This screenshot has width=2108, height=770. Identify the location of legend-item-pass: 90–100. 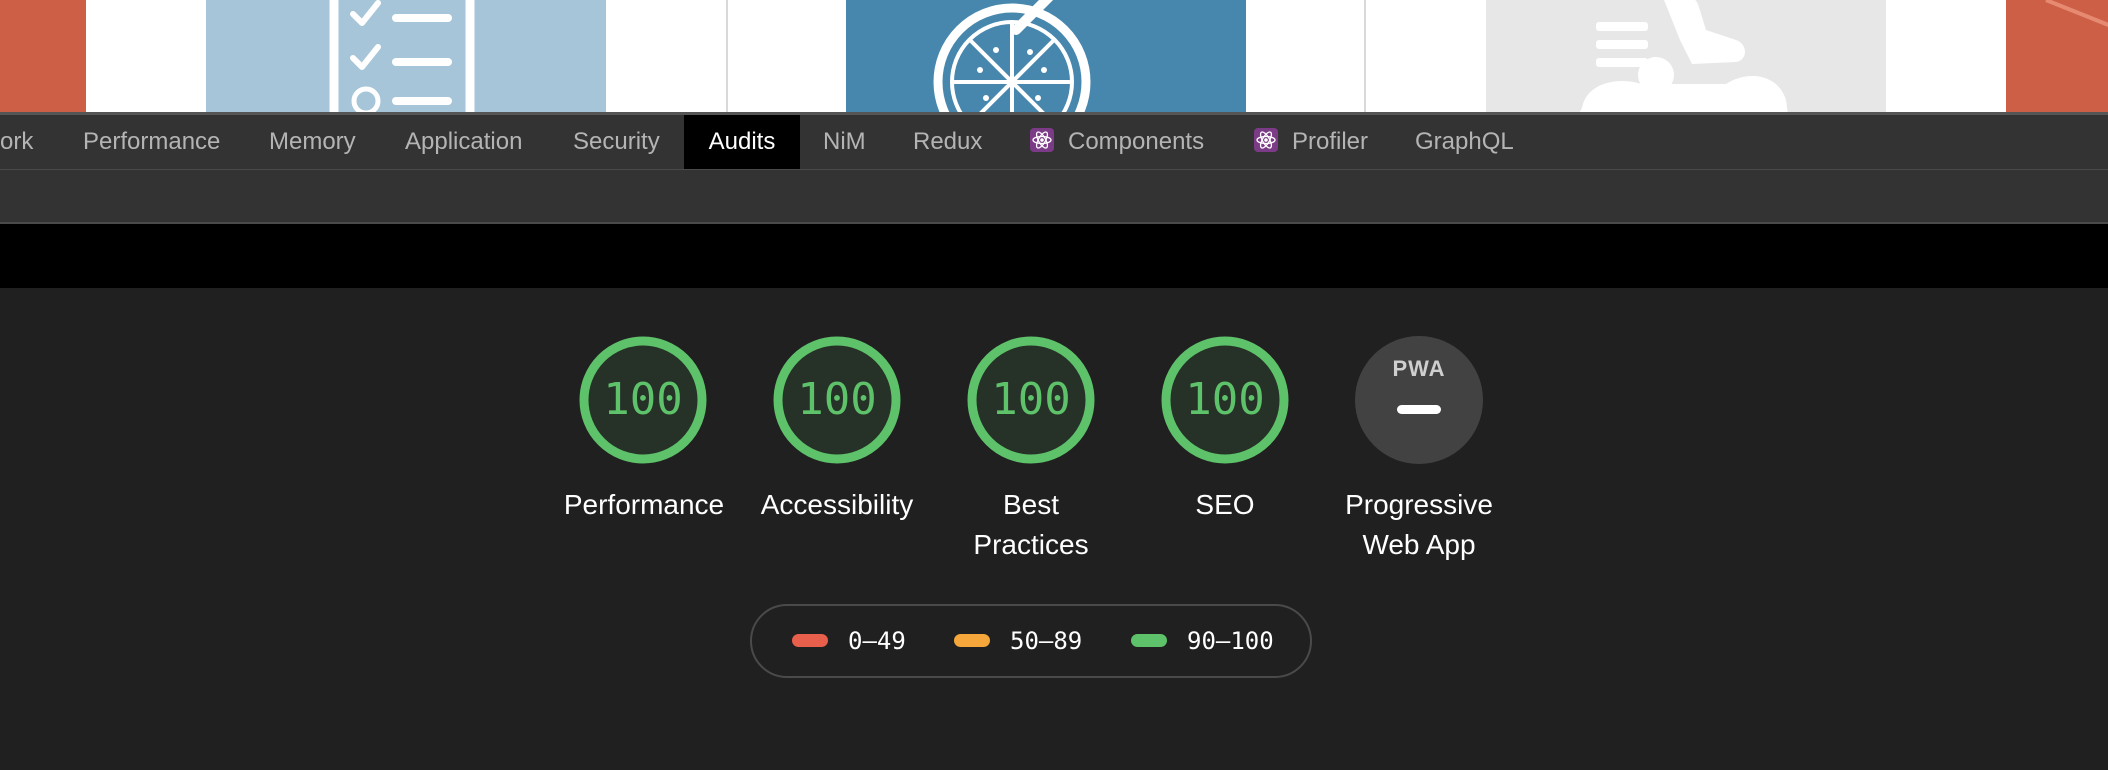
(1202, 641).